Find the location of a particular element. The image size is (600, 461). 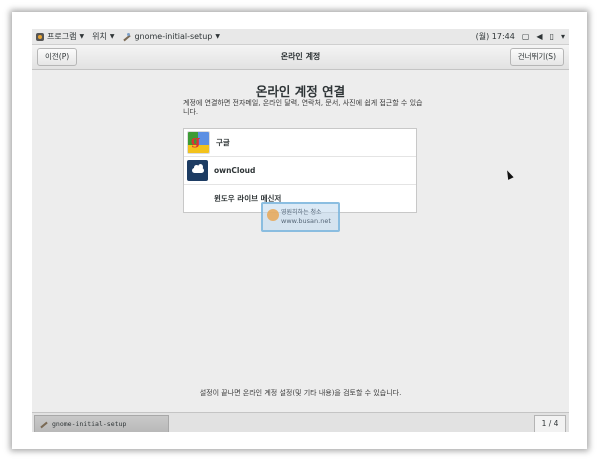

page-title: 온라인 계정 is located at coordinates (300, 56).